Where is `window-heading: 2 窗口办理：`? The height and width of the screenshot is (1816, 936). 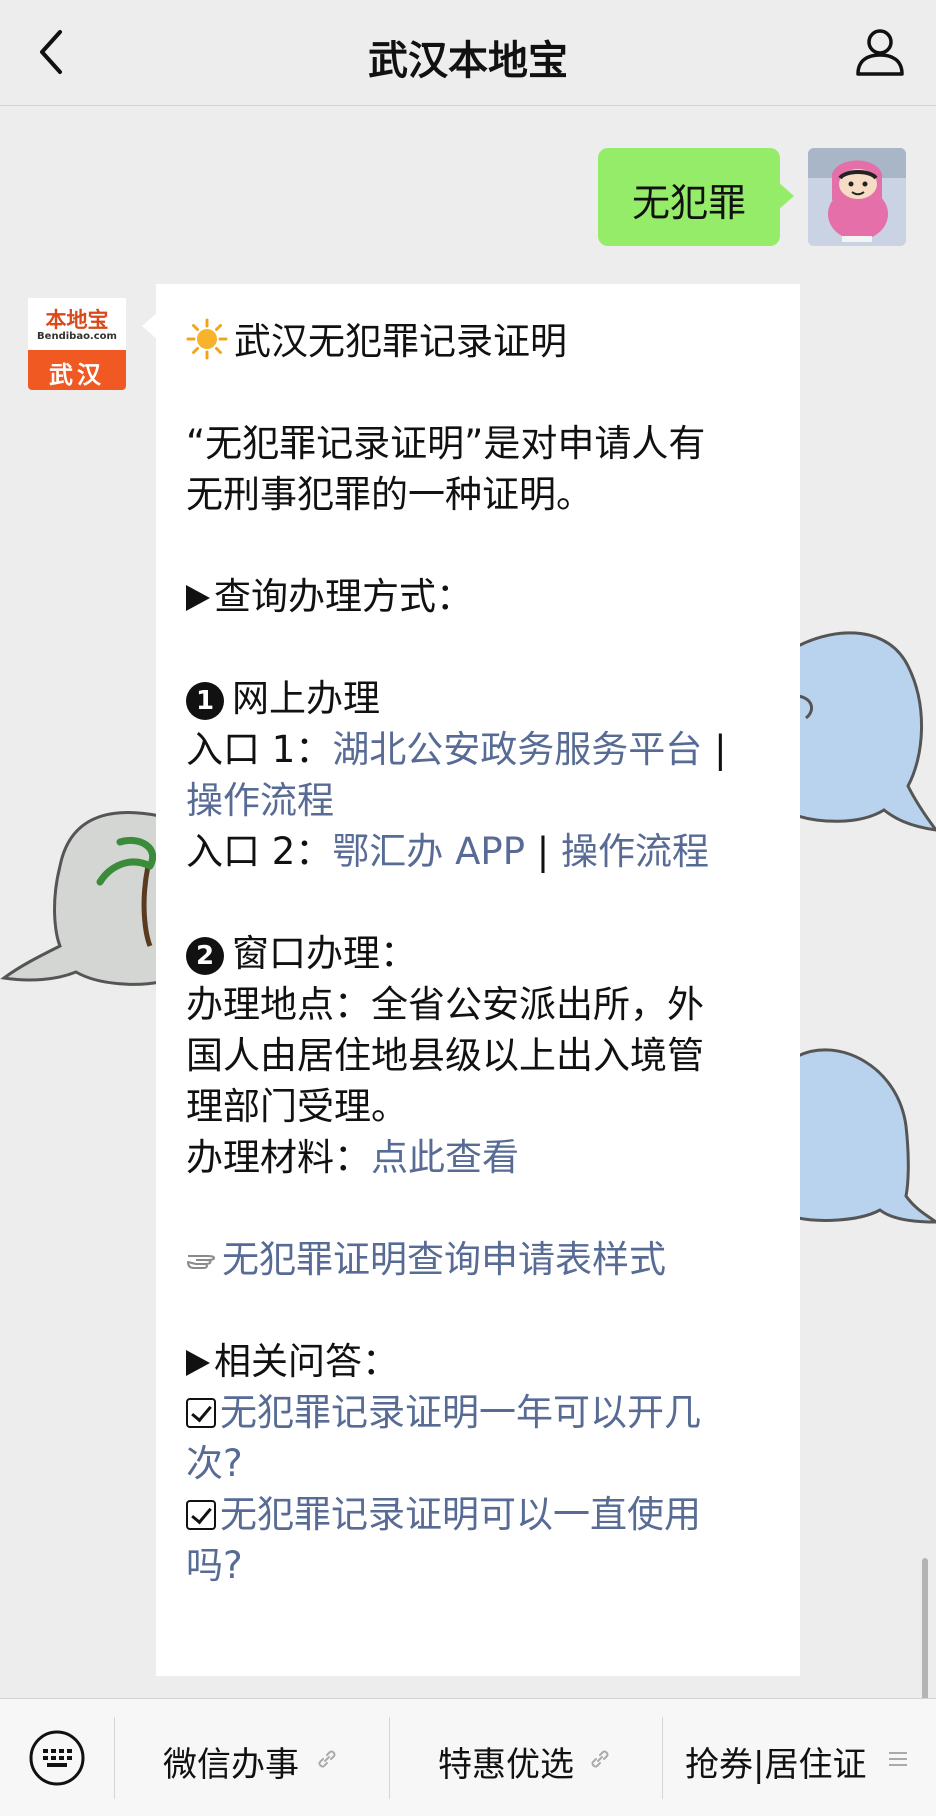 window-heading: 2 窗口办理： is located at coordinates (486, 953).